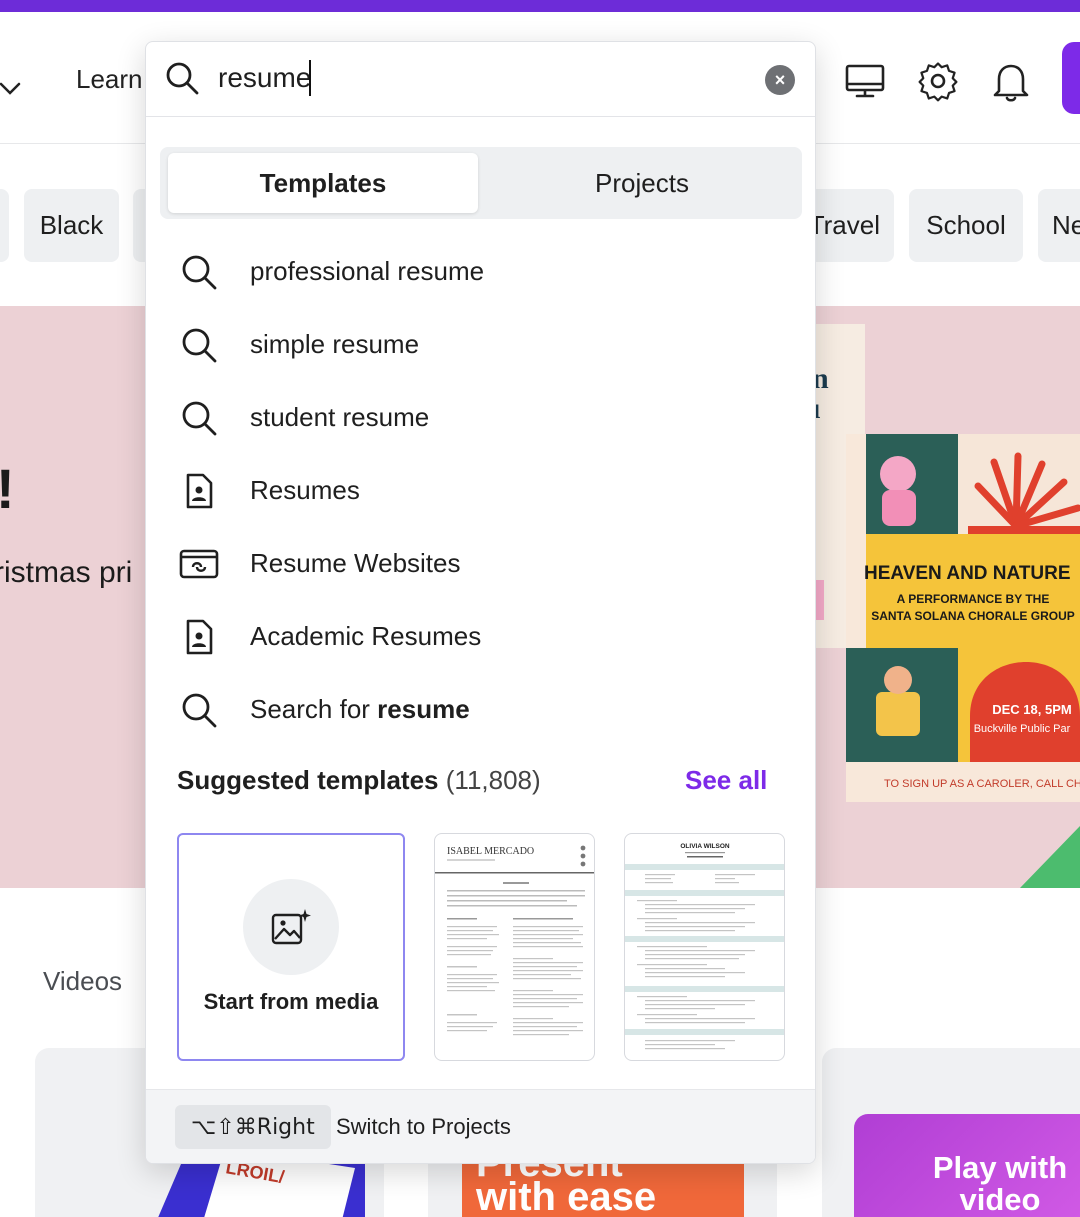  What do you see at coordinates (480, 491) in the screenshot?
I see `suggestion-item: Resumes` at bounding box center [480, 491].